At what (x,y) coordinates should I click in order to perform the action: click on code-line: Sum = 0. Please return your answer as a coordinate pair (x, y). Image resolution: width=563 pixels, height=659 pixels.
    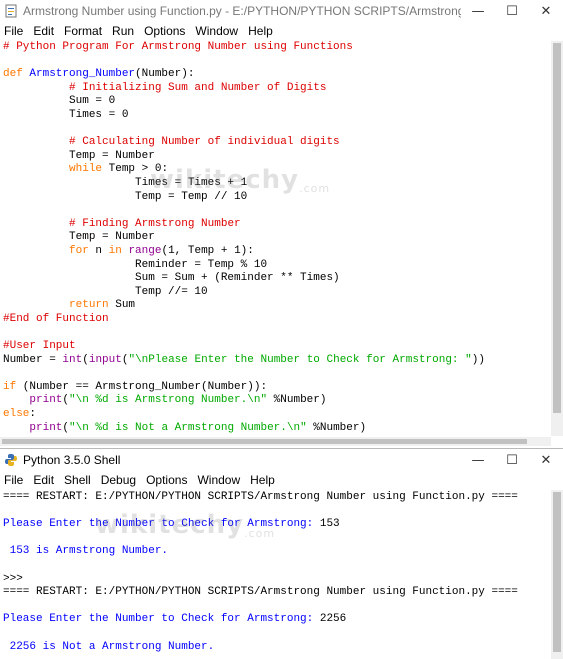
    Looking at the image, I should click on (281, 102).